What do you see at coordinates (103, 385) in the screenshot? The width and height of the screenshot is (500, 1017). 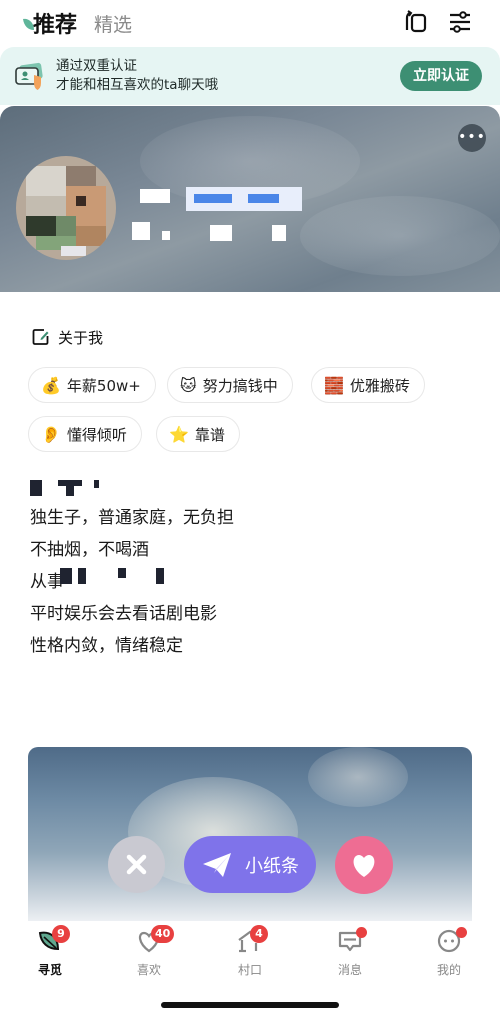 I see `tag-label: 年薪50w+` at bounding box center [103, 385].